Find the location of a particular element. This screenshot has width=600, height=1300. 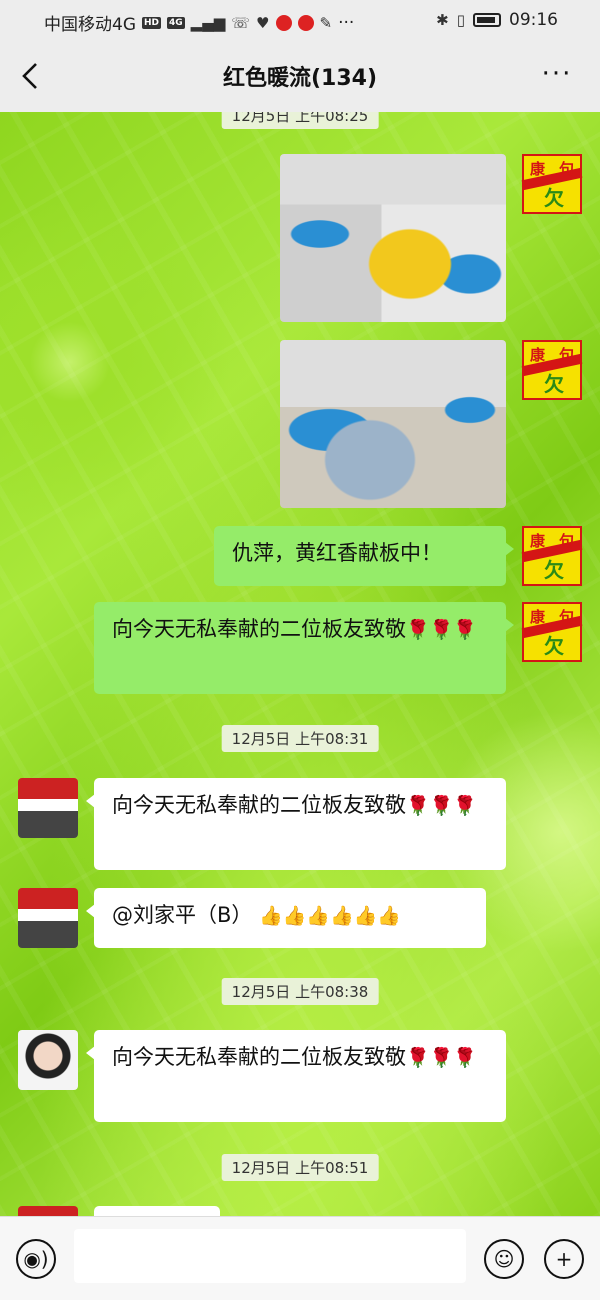

timestamp: 12月5日 上午08:25 is located at coordinates (300, 120).